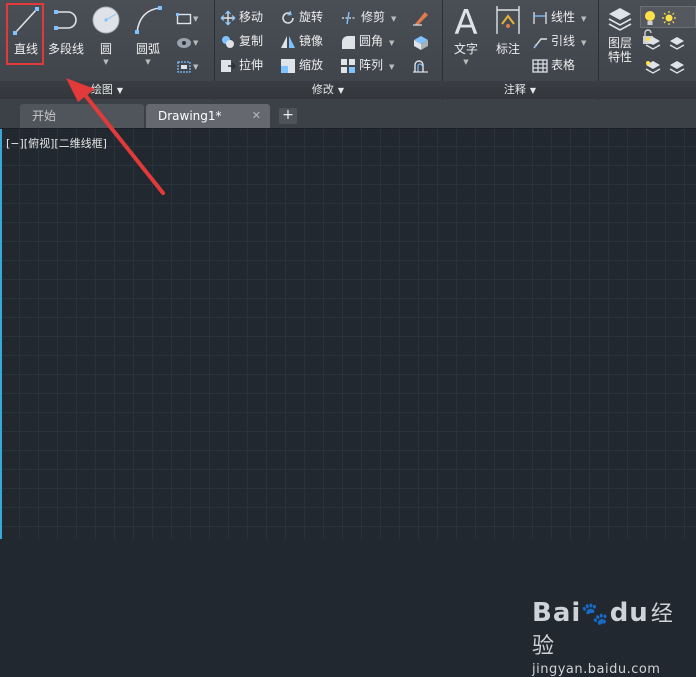 This screenshot has height=677, width=696. I want to click on layer-freeze-icon, so click(677, 67).